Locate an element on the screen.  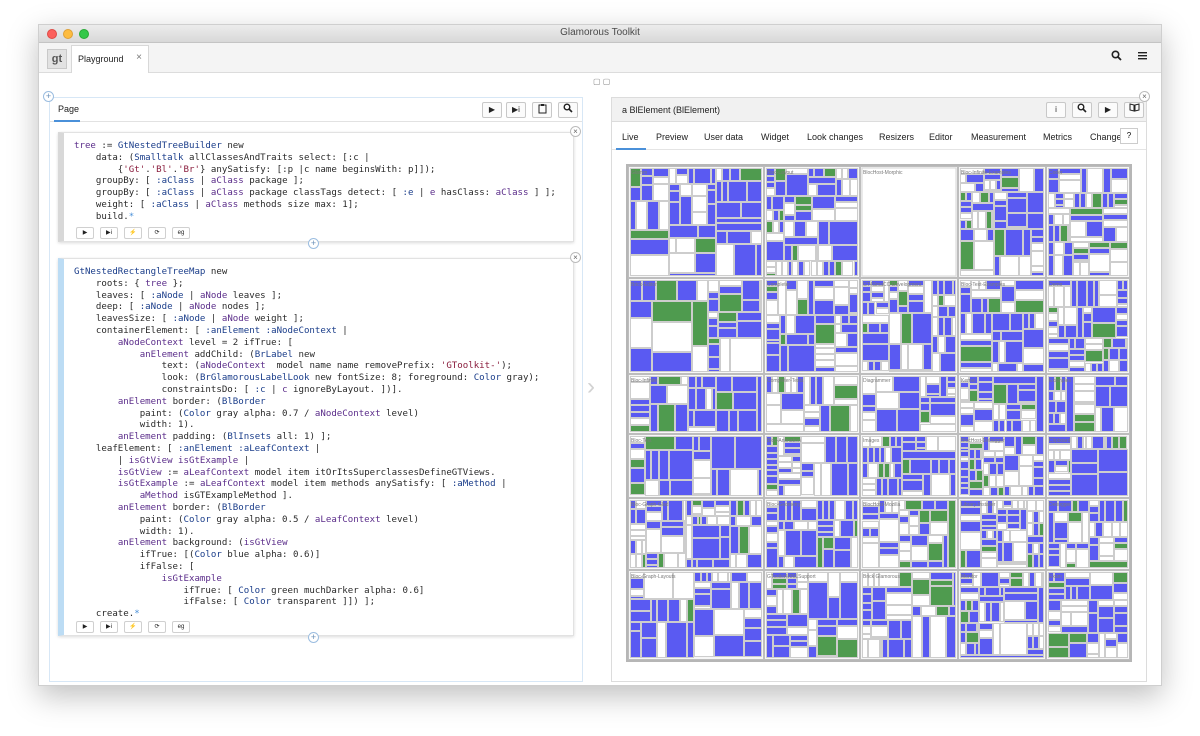
snippet-remove-icon: × is located at coordinates (575, 131).